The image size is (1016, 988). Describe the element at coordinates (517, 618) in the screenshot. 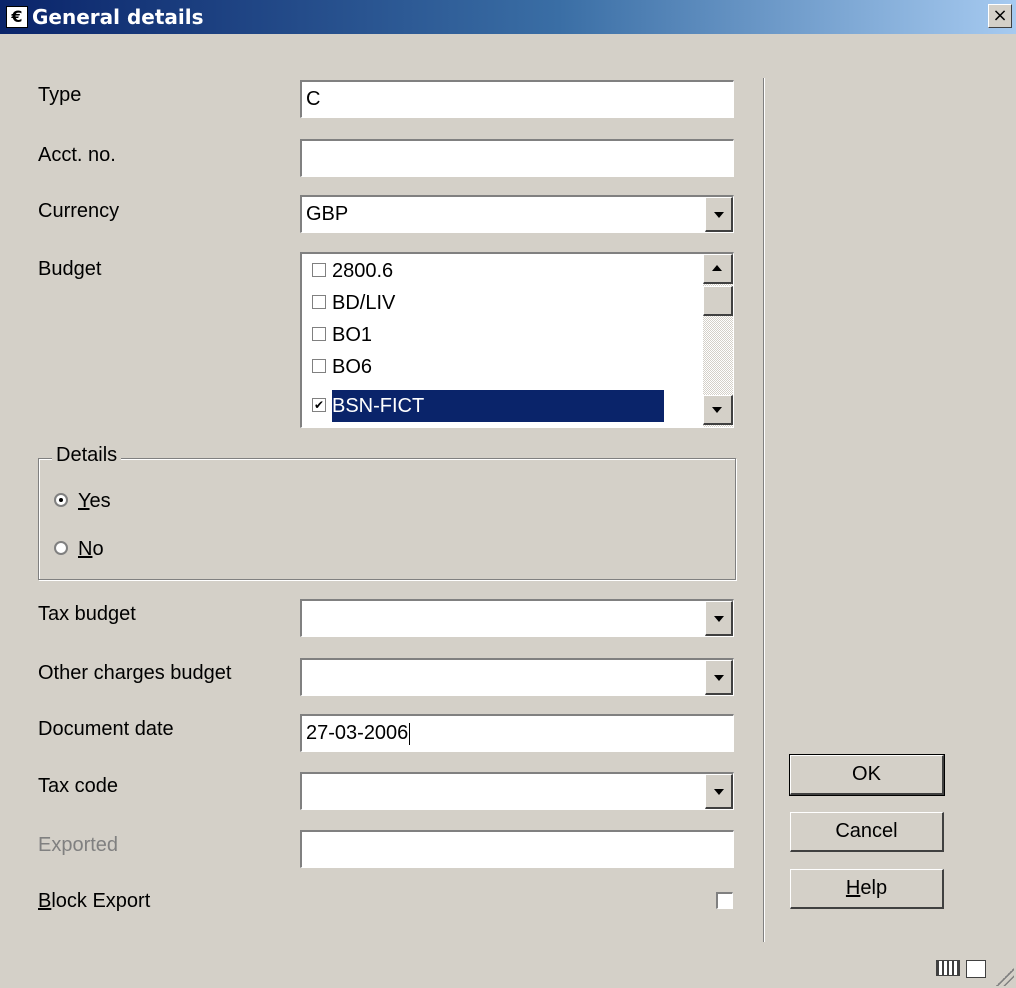

I see `tax-budget-select` at that location.